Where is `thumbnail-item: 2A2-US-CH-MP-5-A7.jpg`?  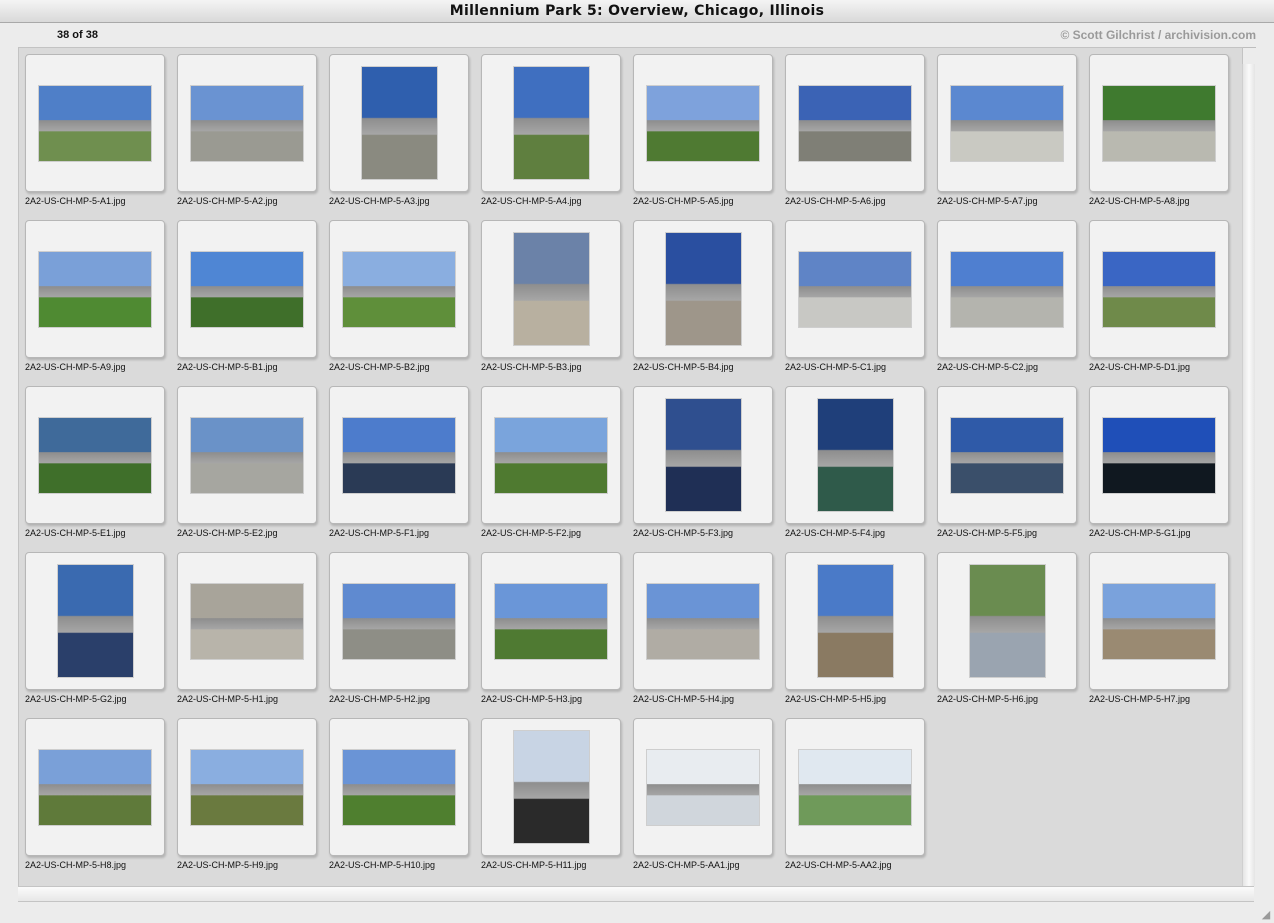
thumbnail-item: 2A2-US-CH-MP-5-A7.jpg is located at coordinates (1007, 130).